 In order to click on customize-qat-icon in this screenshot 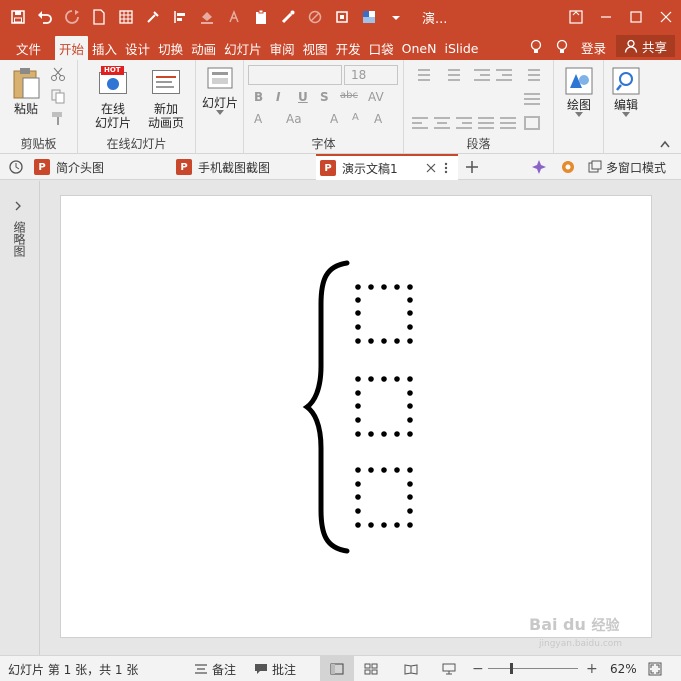, I will do `click(396, 17)`.